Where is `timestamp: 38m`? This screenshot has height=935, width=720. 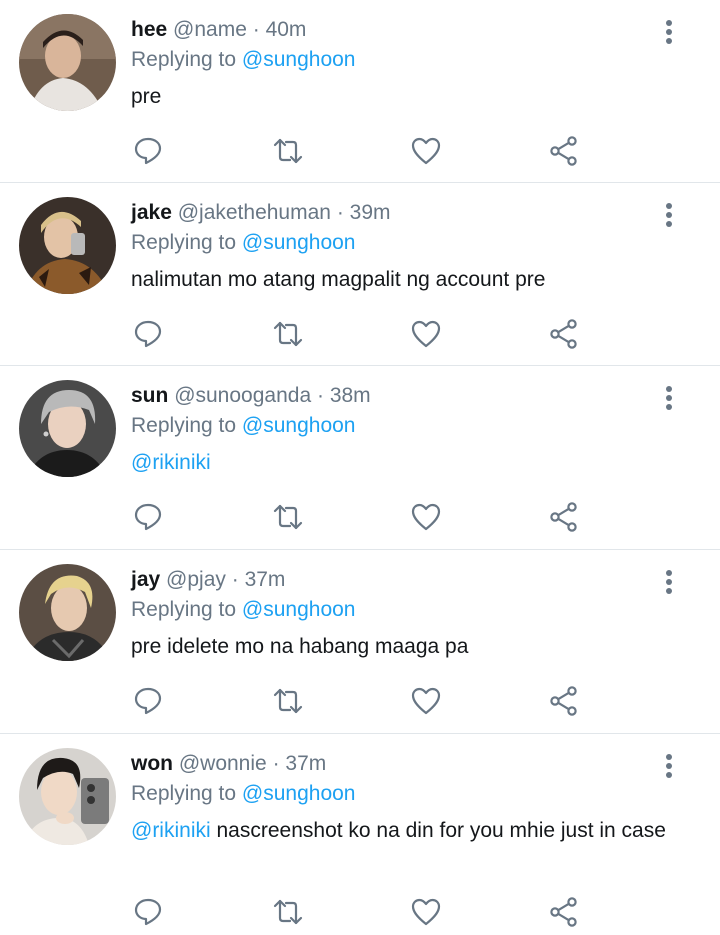
timestamp: 38m is located at coordinates (350, 395).